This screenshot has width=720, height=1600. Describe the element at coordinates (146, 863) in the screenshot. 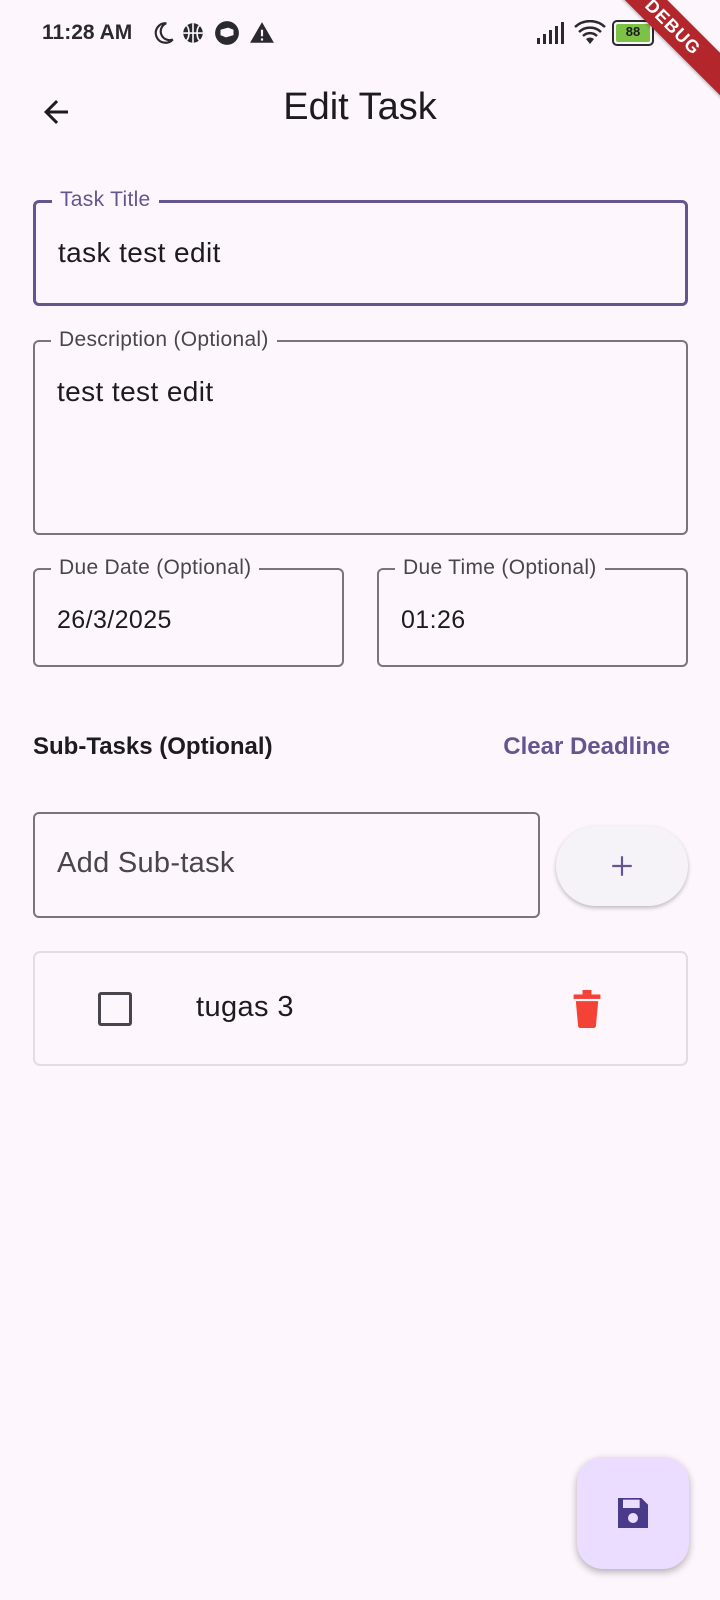

I see `add-subtask-placeholder: Add Sub-task` at that location.